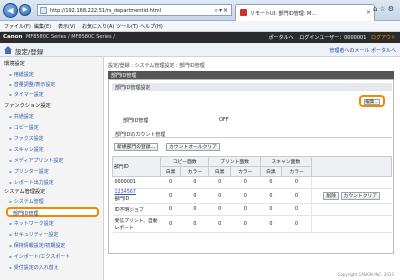 The width and height of the screenshot is (400, 280). I want to click on row-id-sub: 部門ID, so click(122, 199).